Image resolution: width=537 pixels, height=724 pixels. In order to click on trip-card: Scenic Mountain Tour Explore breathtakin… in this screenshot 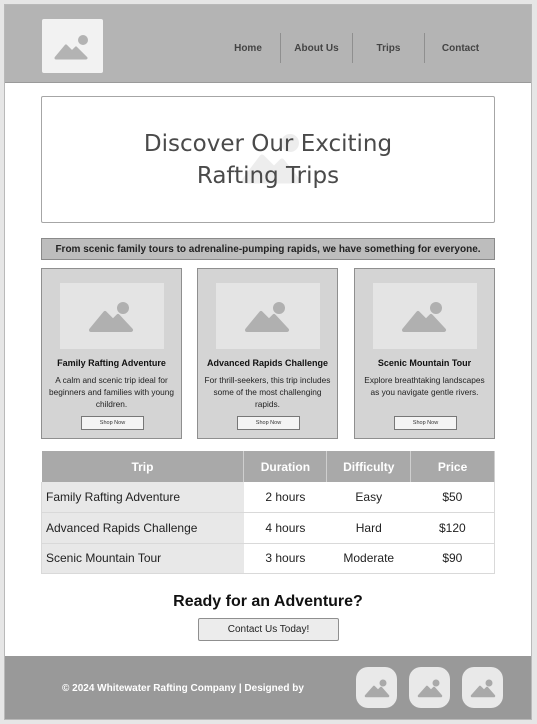, I will do `click(424, 353)`.